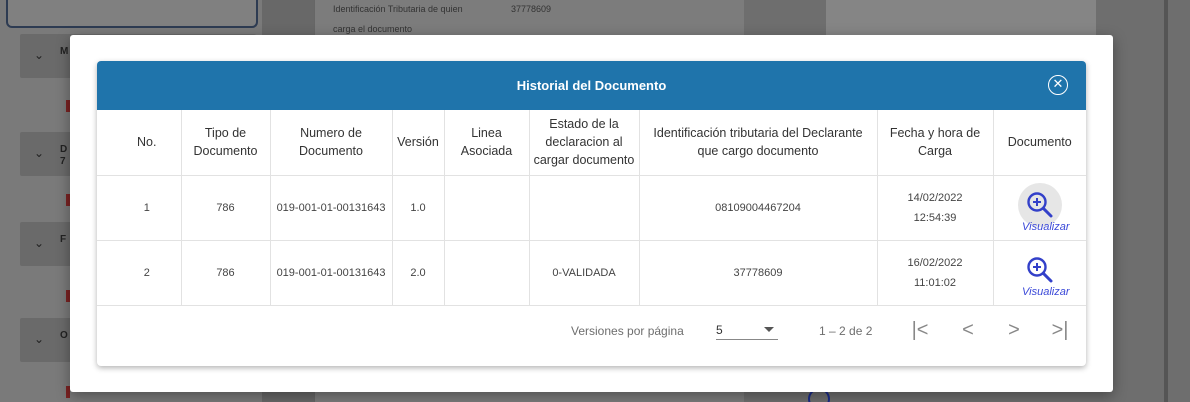 The width and height of the screenshot is (1190, 402). I want to click on column-header-linea: Linea Asociada, so click(487, 143).